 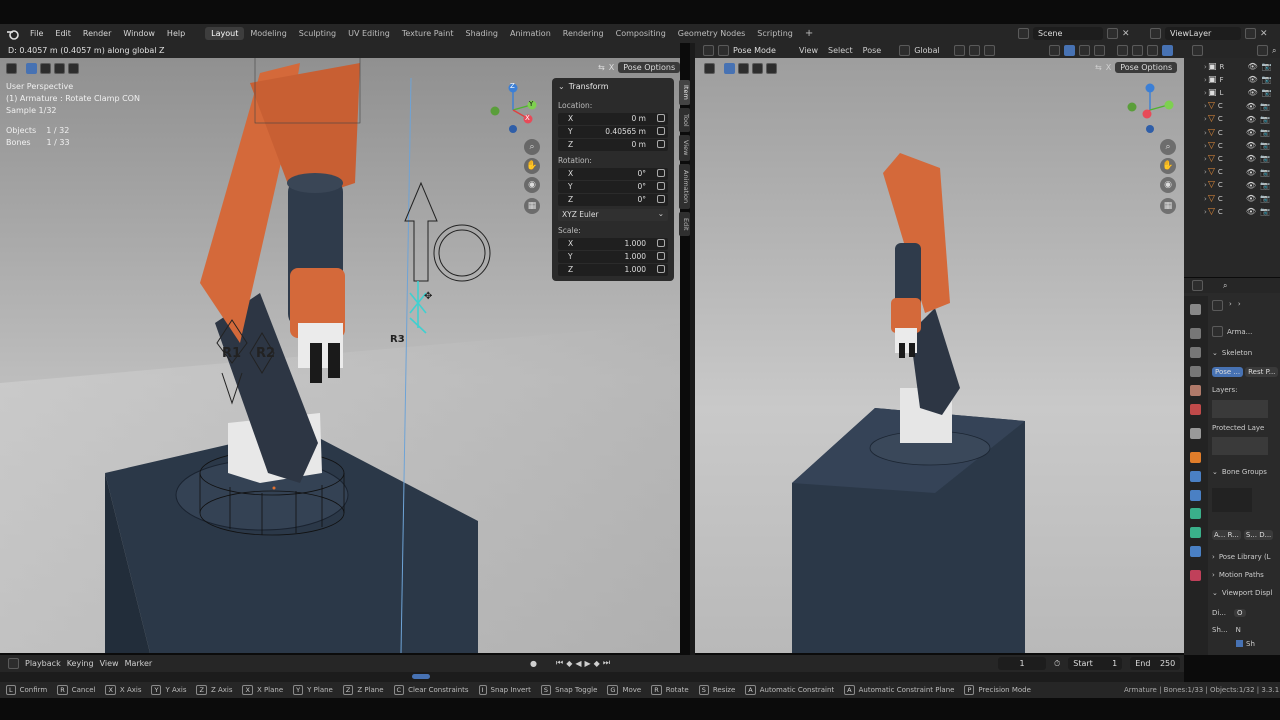 What do you see at coordinates (481, 33) in the screenshot?
I see `tab-shading: Shading` at bounding box center [481, 33].